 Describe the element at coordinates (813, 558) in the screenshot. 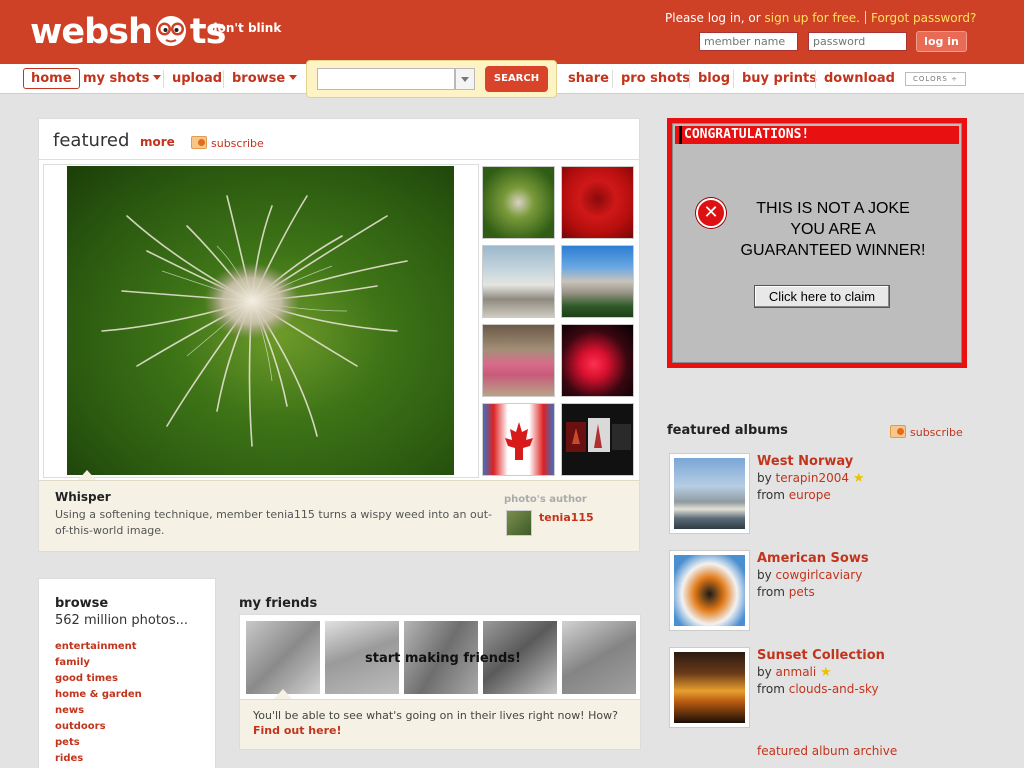

I see `album-name-link: American Sows` at that location.